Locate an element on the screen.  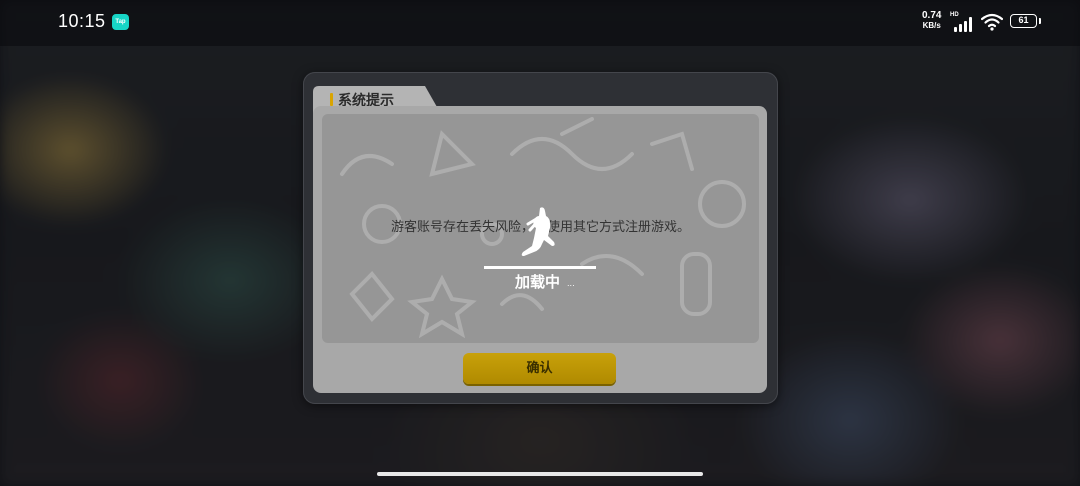
loading-line is located at coordinates (540, 267).